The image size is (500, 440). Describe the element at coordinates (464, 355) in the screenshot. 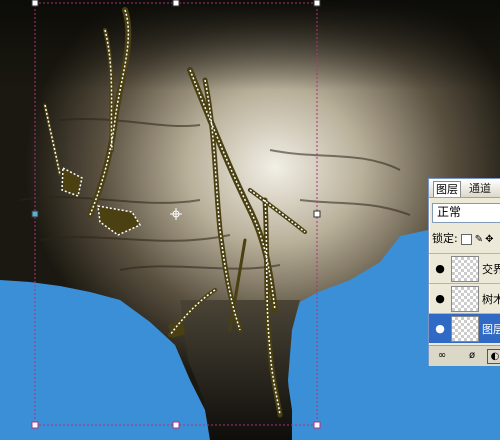

I see `panel-footer: ∞ ø ◐` at that location.